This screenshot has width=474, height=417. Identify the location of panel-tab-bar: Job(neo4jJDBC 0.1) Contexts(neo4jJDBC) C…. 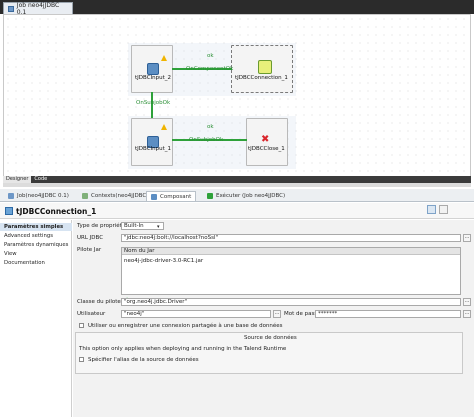
(237, 195).